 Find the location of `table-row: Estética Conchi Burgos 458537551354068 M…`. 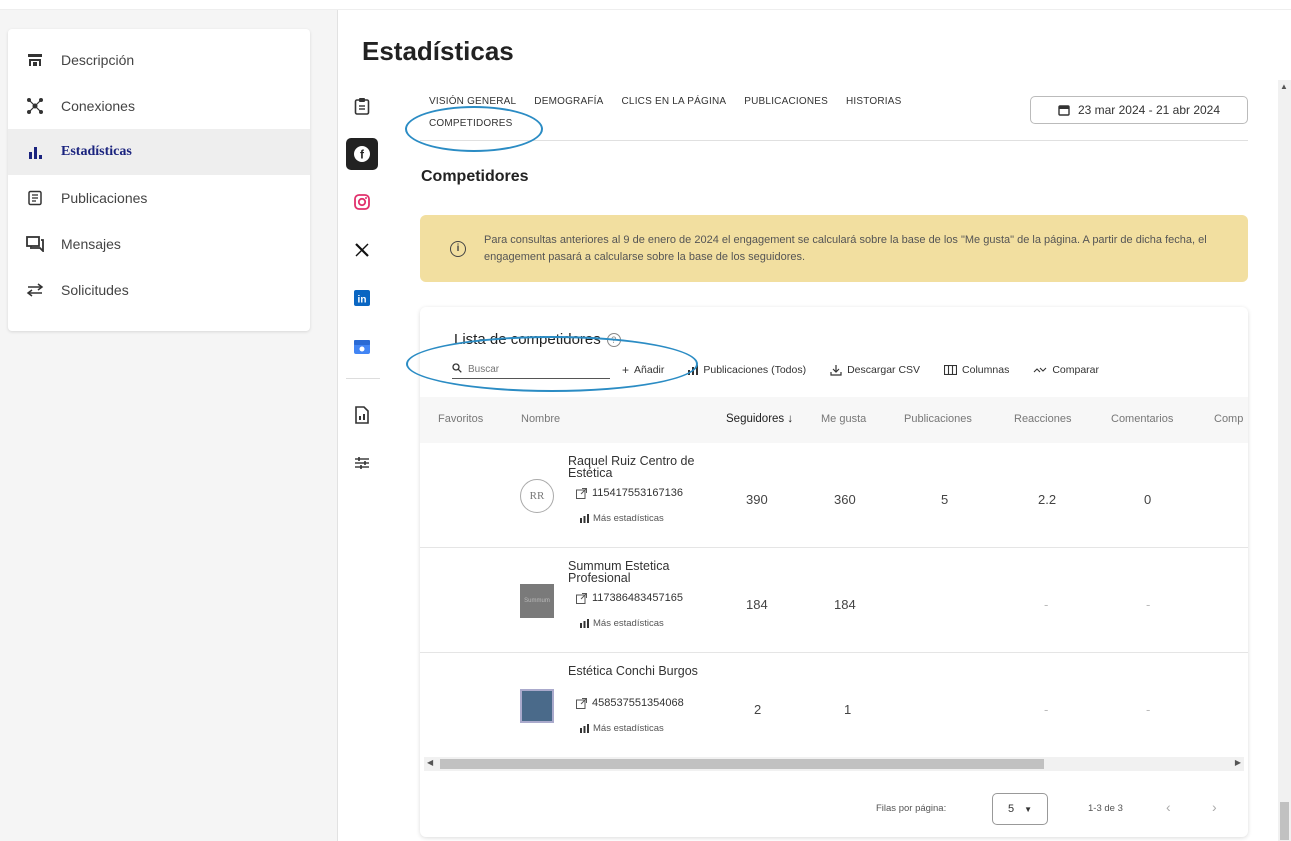

table-row: Estética Conchi Burgos 458537551354068 M… is located at coordinates (834, 705).